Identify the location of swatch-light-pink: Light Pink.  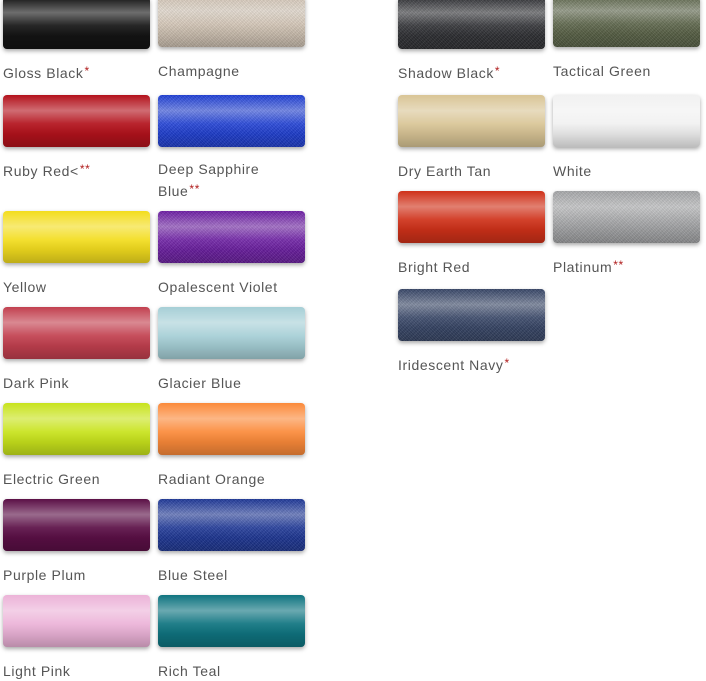
(78, 638).